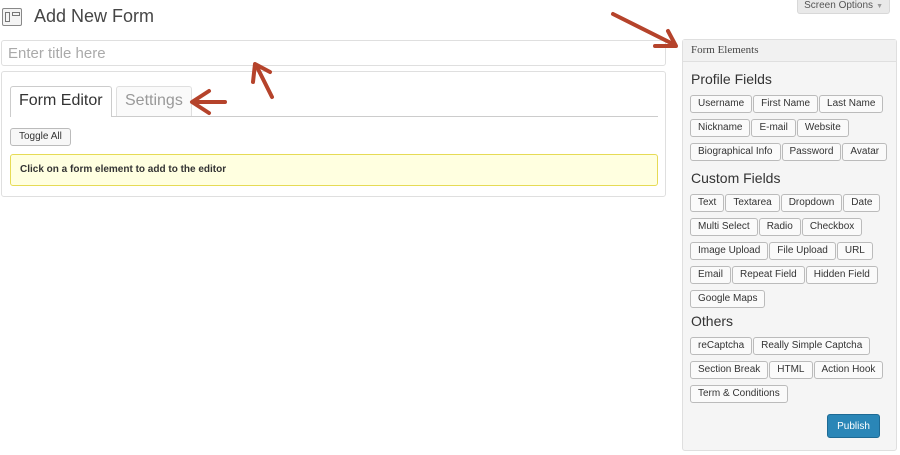 This screenshot has height=455, width=900. Describe the element at coordinates (735, 152) in the screenshot. I see `field-button-biographical-info: Biographical Info` at that location.